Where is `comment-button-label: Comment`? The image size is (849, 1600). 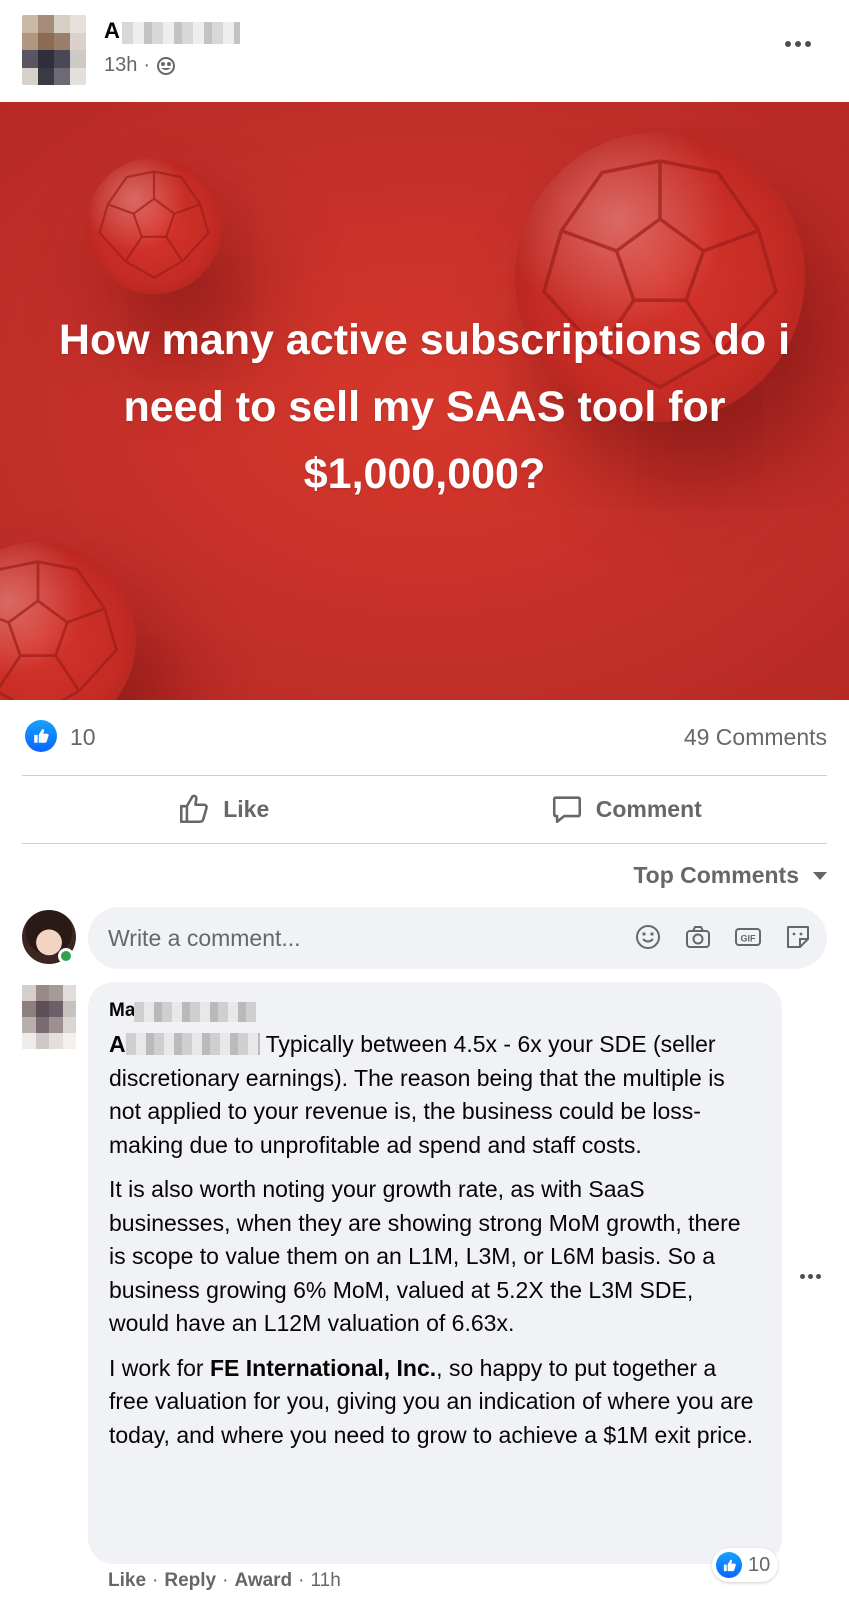
comment-button-label: Comment is located at coordinates (648, 808).